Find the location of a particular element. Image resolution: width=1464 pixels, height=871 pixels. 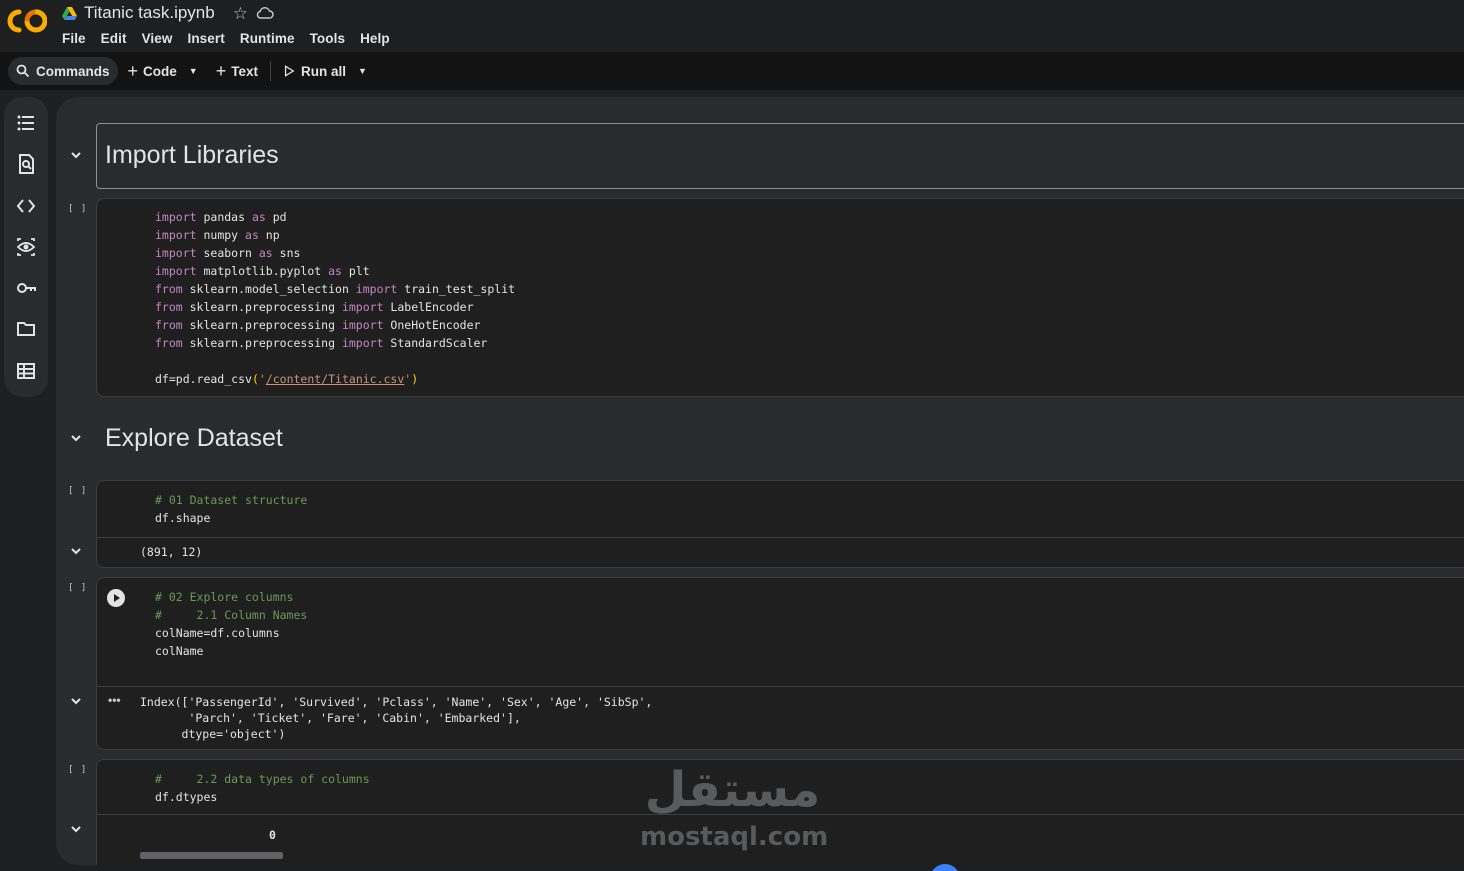

menu-runtime: Runtime is located at coordinates (267, 38).